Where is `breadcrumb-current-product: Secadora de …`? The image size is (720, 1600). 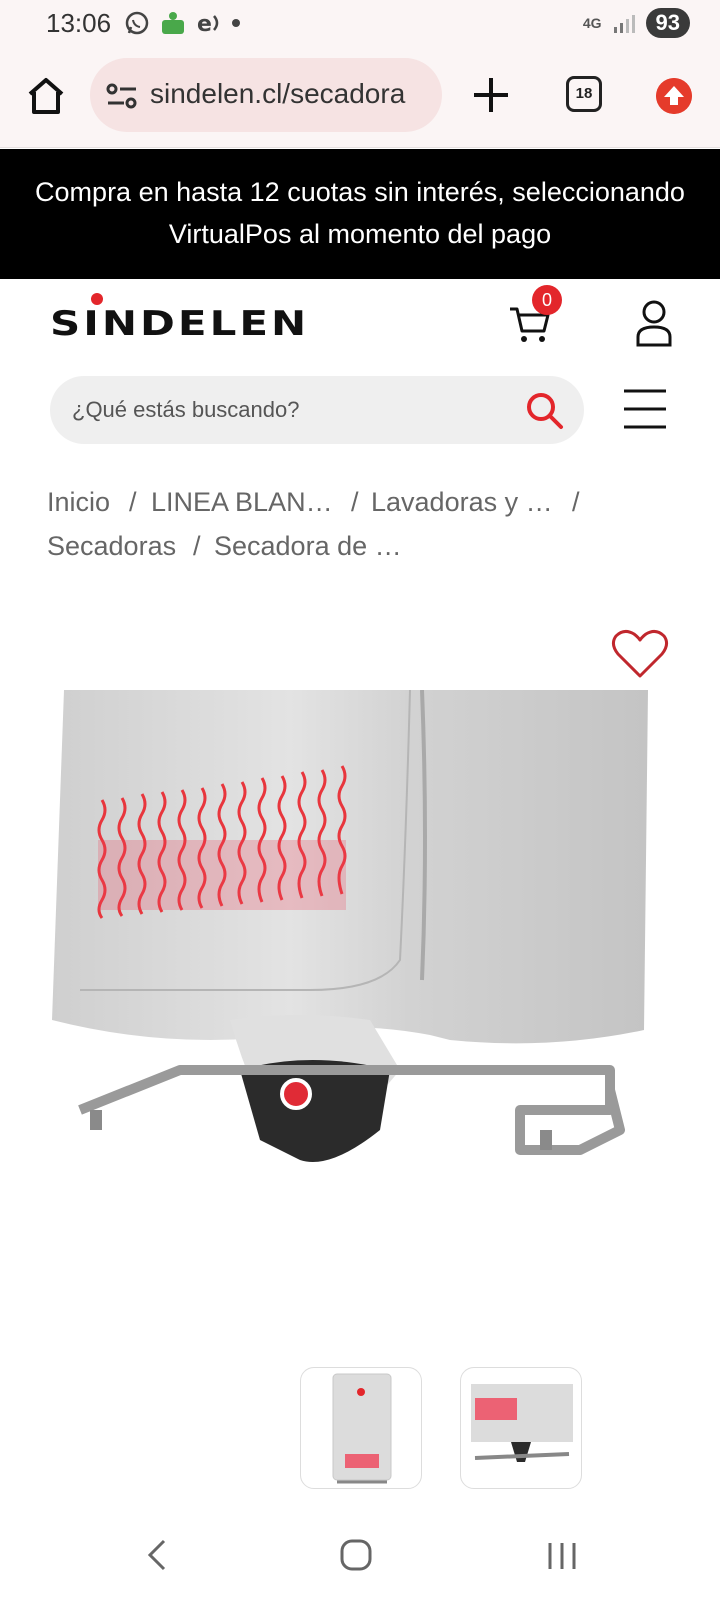 breadcrumb-current-product: Secadora de … is located at coordinates (308, 546).